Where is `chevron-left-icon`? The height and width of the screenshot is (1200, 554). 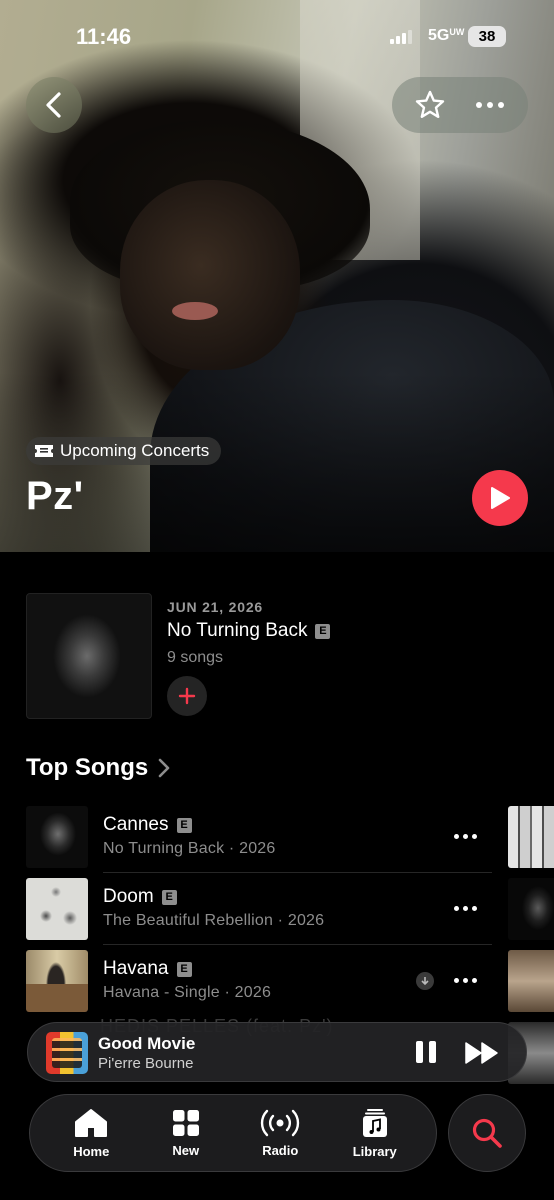
chevron-left-icon is located at coordinates (53, 105).